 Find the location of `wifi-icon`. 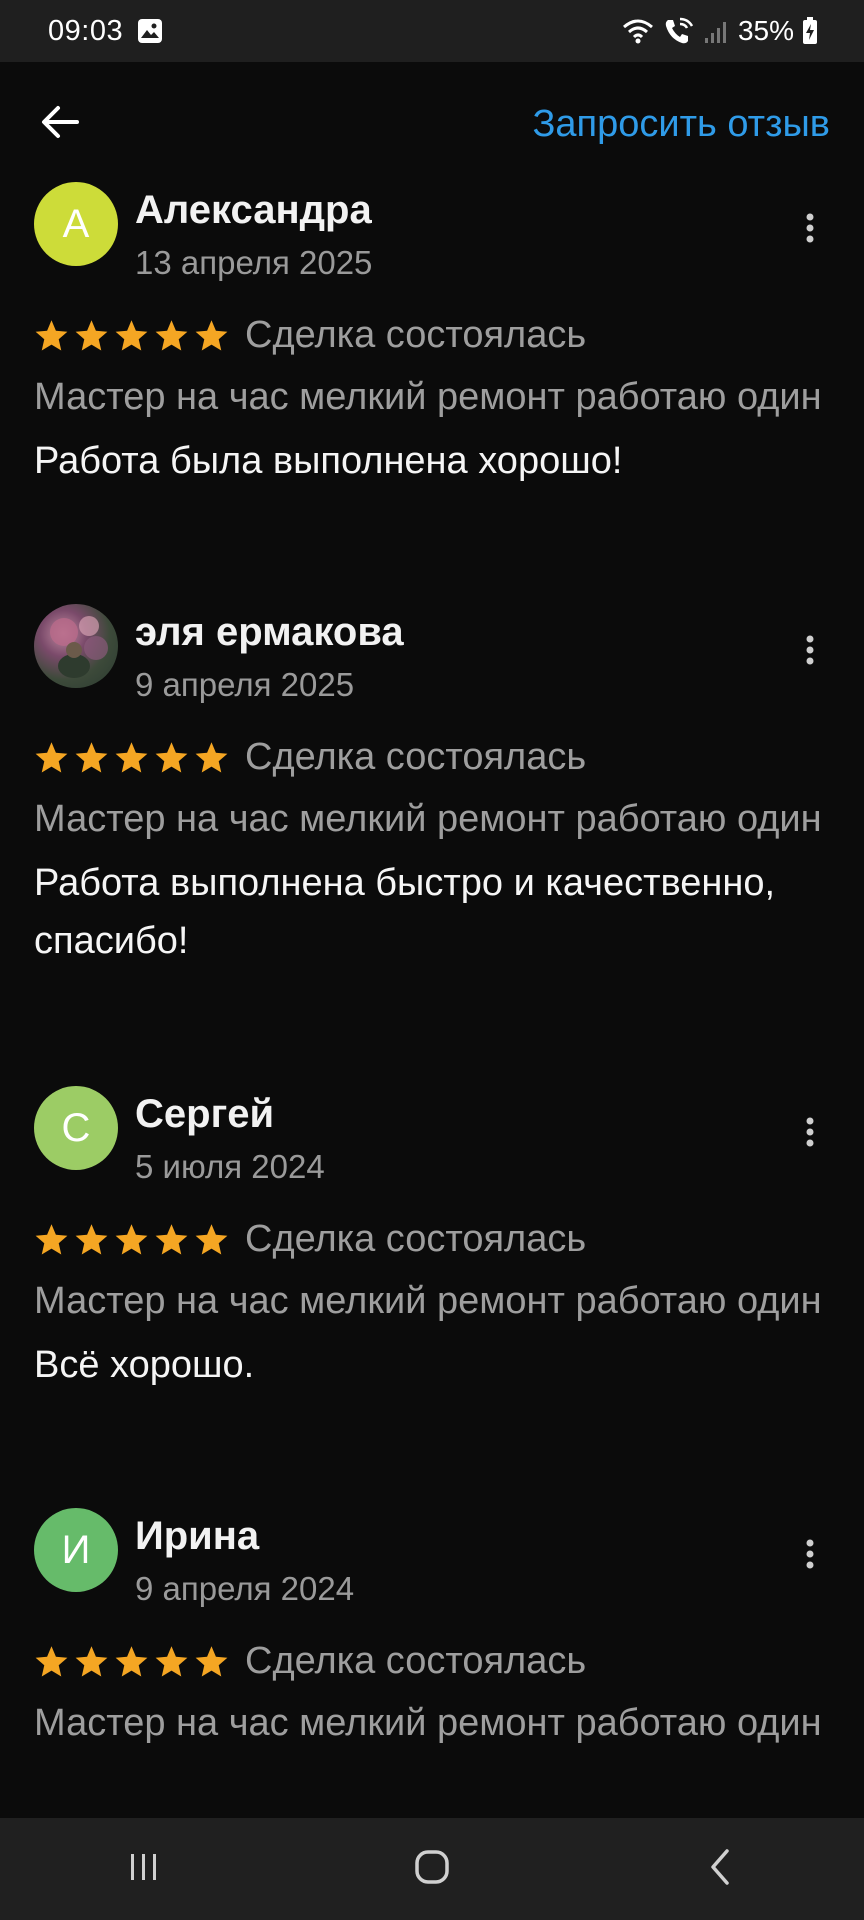

wifi-icon is located at coordinates (638, 31).